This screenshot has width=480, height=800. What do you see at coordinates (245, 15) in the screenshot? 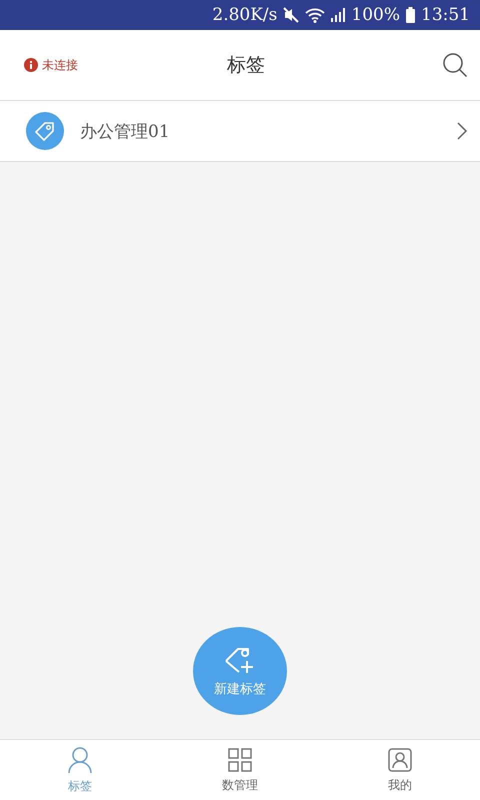
I see `network-speed: 2.80K/s` at bounding box center [245, 15].